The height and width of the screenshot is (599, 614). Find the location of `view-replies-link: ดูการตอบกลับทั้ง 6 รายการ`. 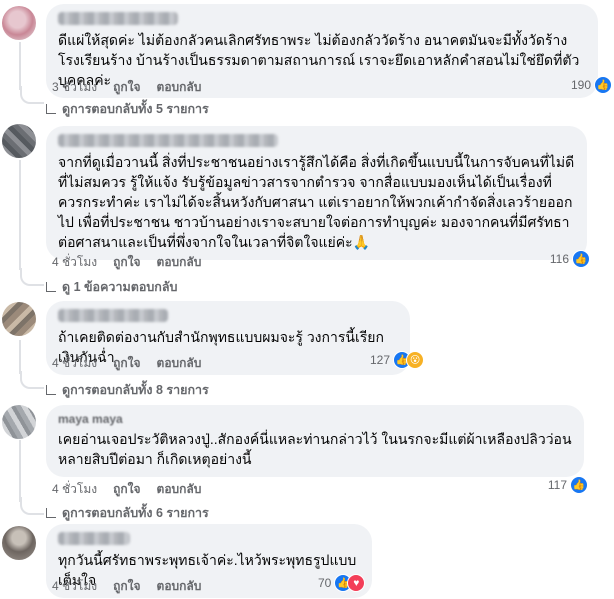

view-replies-link: ดูการตอบกลับทั้ง 6 รายการ is located at coordinates (127, 513).